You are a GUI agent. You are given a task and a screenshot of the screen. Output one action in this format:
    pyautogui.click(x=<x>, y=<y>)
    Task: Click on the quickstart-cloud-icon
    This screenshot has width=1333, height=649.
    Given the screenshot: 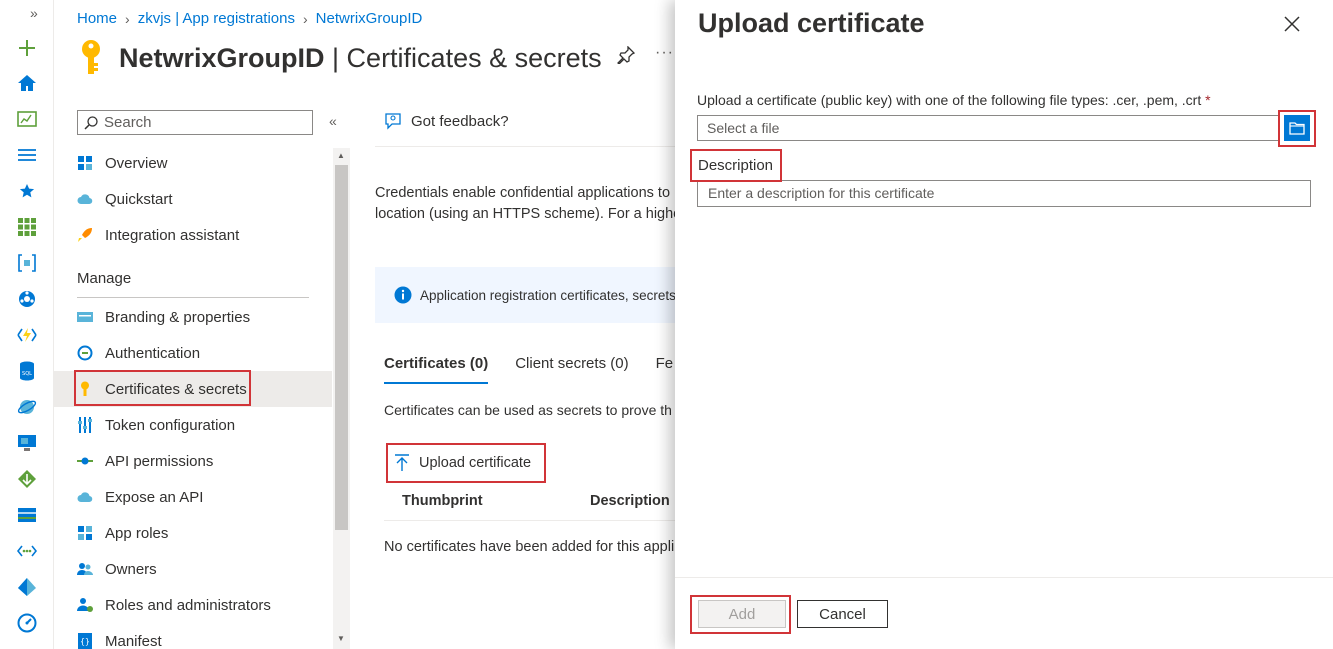 What is the action you would take?
    pyautogui.click(x=85, y=199)
    